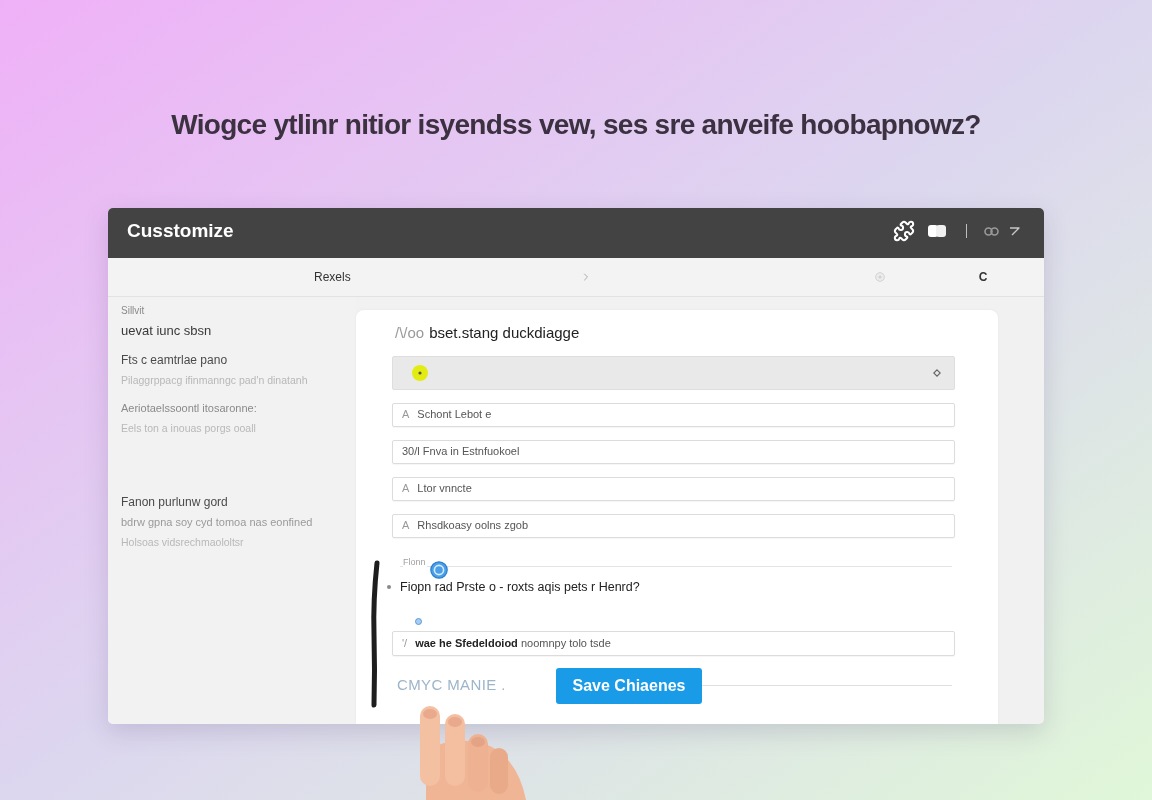 The image size is (1152, 800). I want to click on puzzle-icon, so click(904, 231).